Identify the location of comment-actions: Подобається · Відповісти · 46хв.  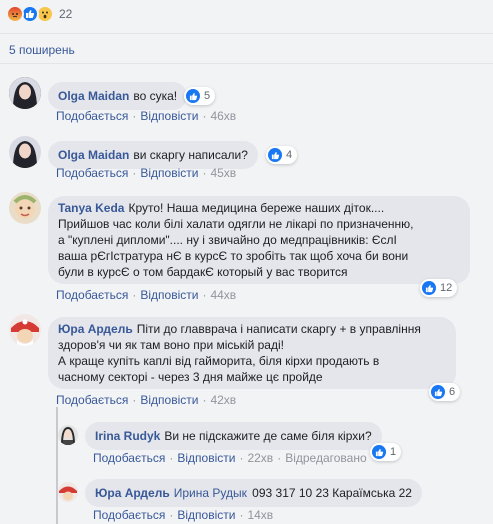
(146, 116).